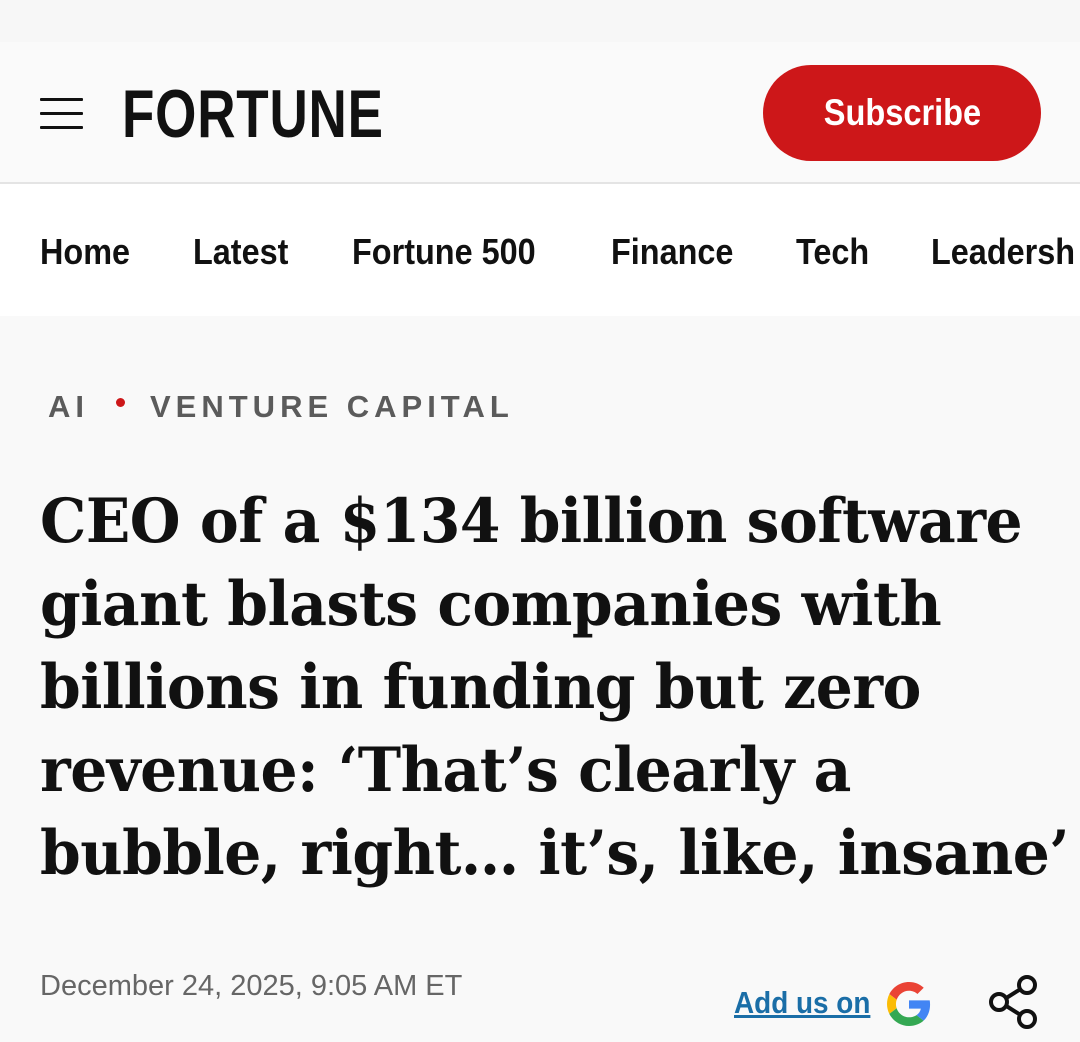 This screenshot has width=1080, height=1042. What do you see at coordinates (332, 407) in the screenshot?
I see `category-venture-capital: VENTURE CAPITAL` at bounding box center [332, 407].